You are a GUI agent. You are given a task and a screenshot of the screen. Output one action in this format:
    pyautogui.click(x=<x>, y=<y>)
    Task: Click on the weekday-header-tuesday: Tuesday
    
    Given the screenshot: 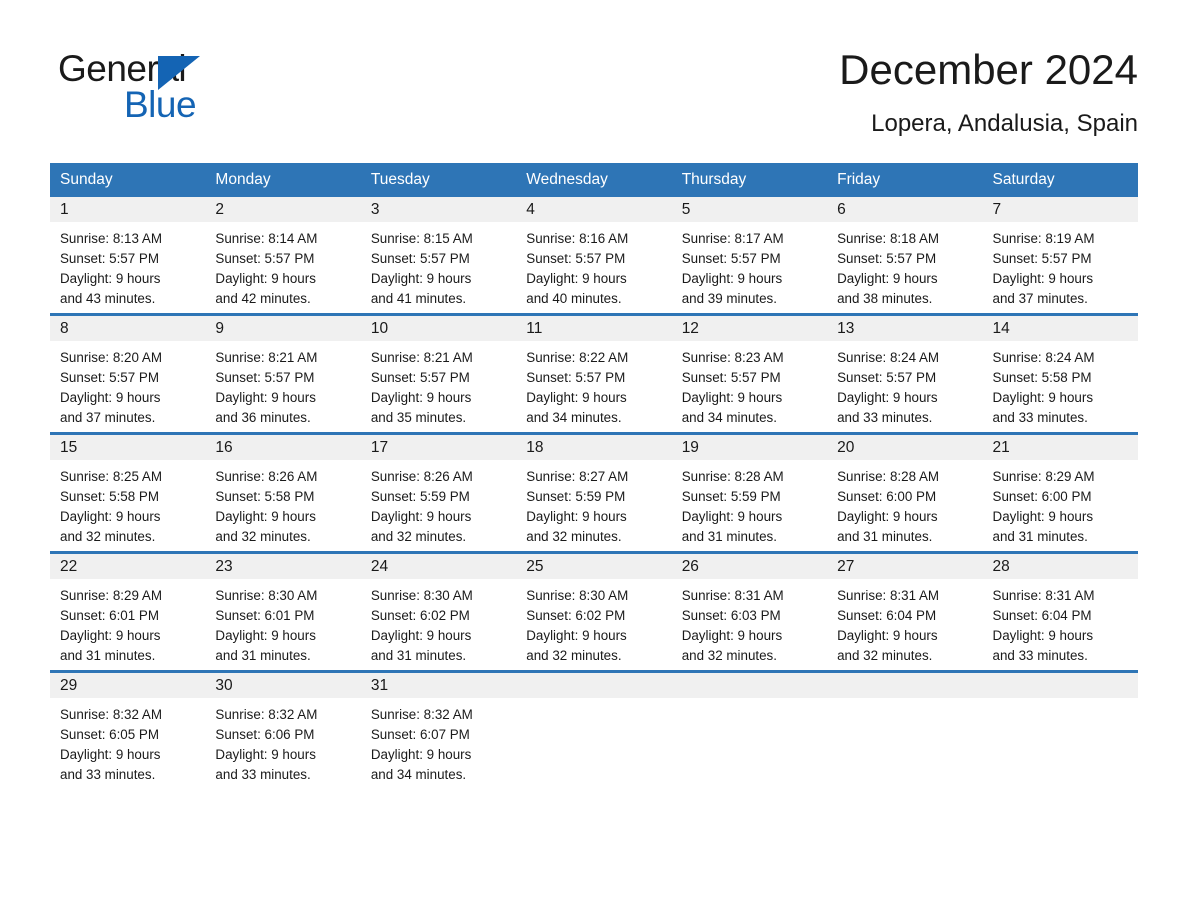 What is the action you would take?
    pyautogui.click(x=438, y=180)
    